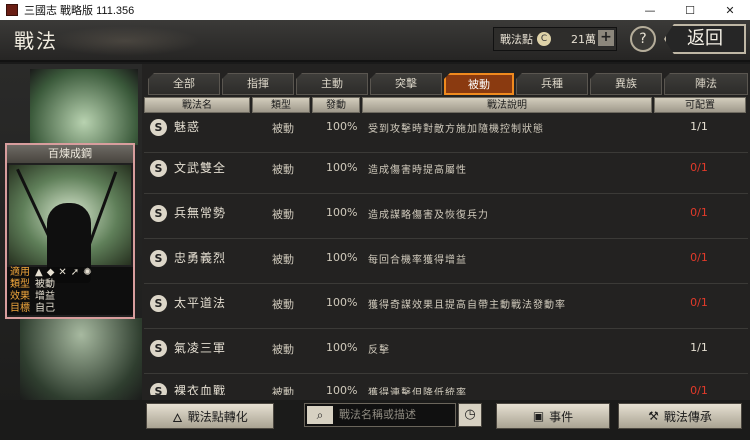  I want to click on tactic-desc: 每回合機率獲得增益, so click(417, 260).